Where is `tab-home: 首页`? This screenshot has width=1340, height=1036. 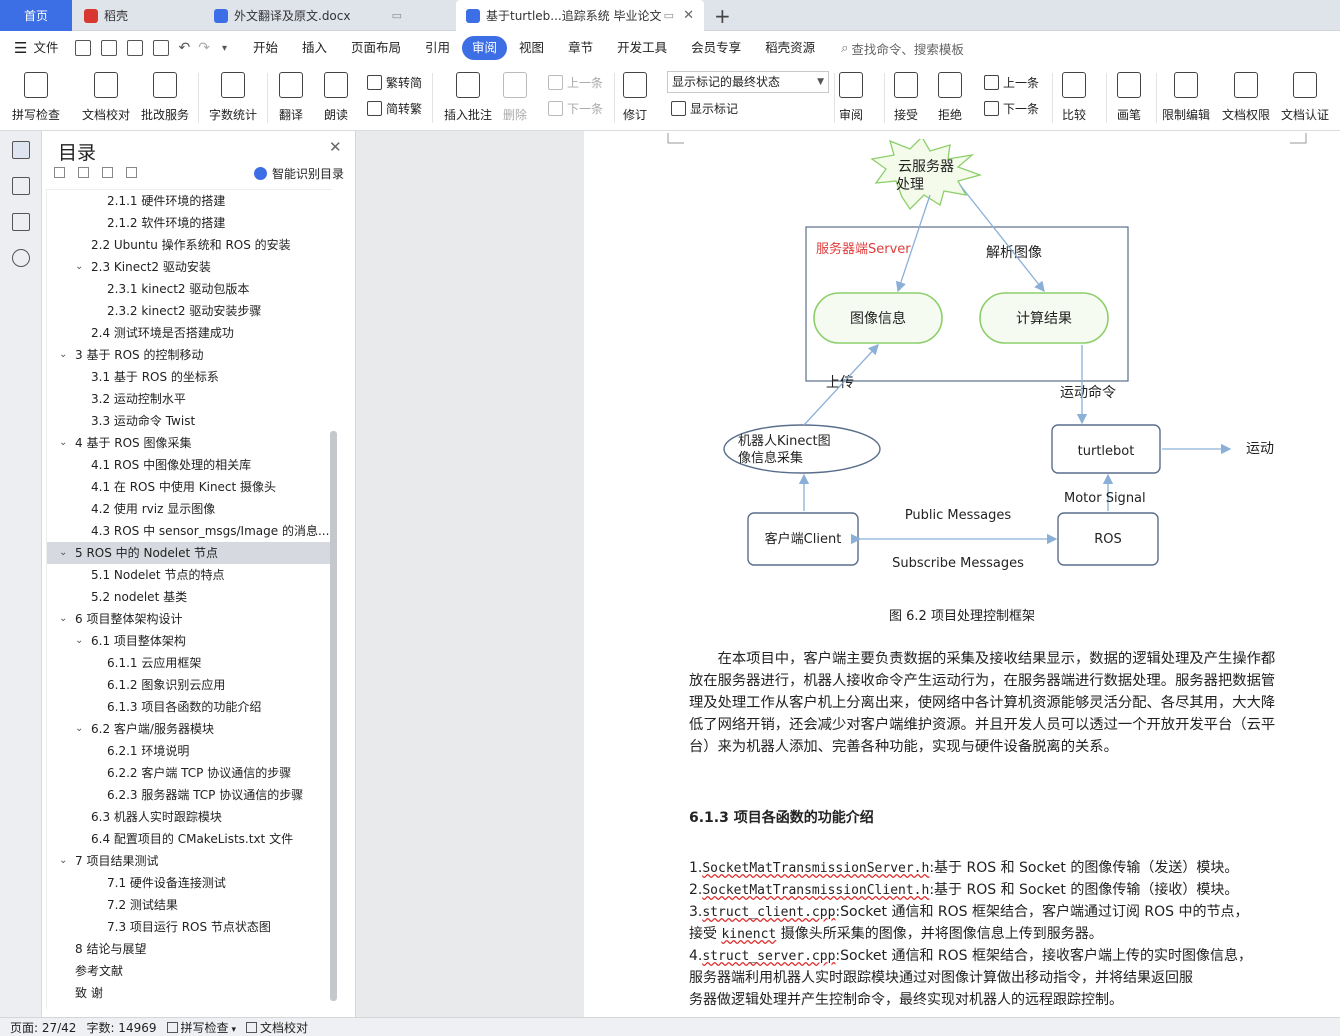 tab-home: 首页 is located at coordinates (36, 15).